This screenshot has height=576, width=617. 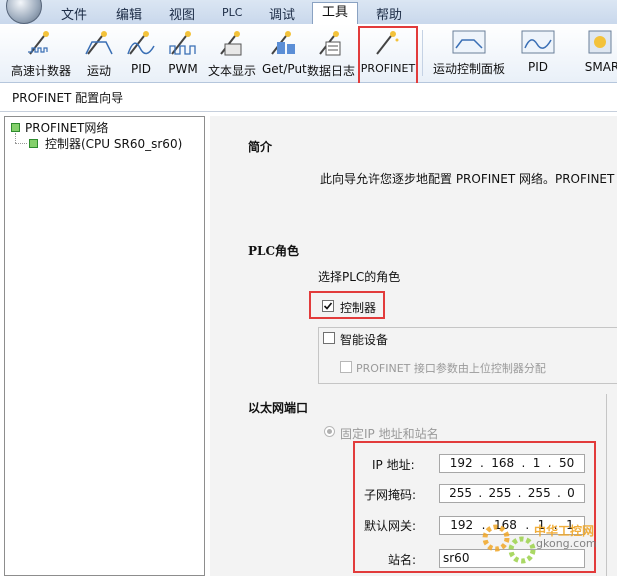 I want to click on check-icon, so click(x=328, y=306).